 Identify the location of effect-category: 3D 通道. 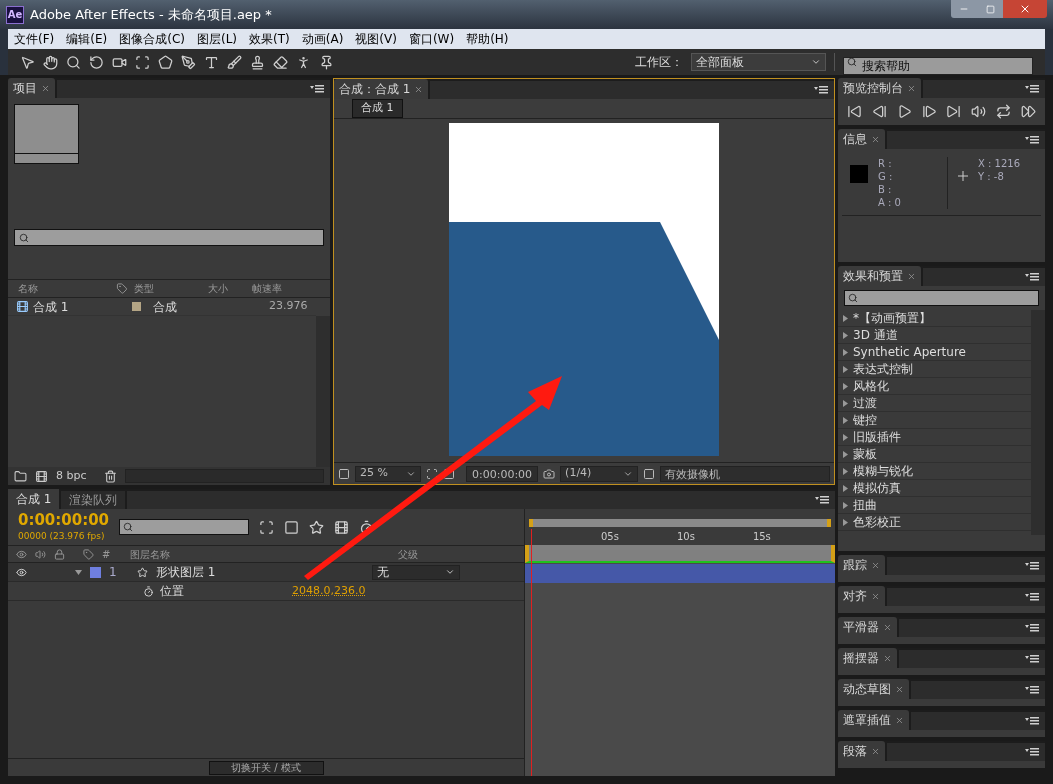
(934, 335).